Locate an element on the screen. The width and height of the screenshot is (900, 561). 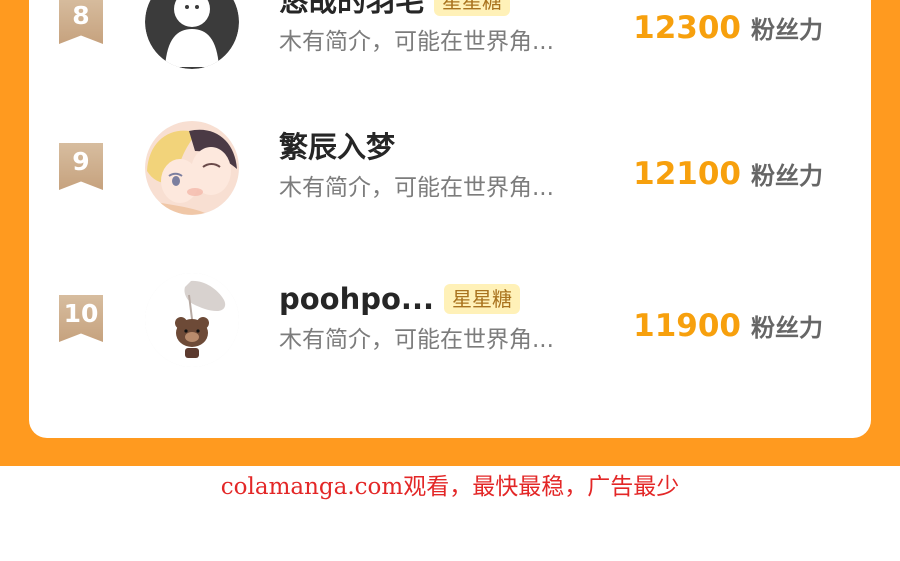
fan-power-value: 12100 is located at coordinates (687, 174).